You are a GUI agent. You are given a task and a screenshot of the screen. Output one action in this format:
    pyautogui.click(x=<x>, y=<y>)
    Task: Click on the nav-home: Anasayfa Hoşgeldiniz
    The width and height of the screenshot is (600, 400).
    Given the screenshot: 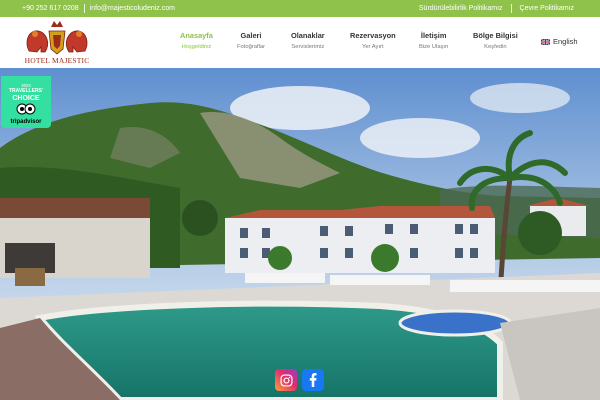 What is the action you would take?
    pyautogui.click(x=196, y=40)
    